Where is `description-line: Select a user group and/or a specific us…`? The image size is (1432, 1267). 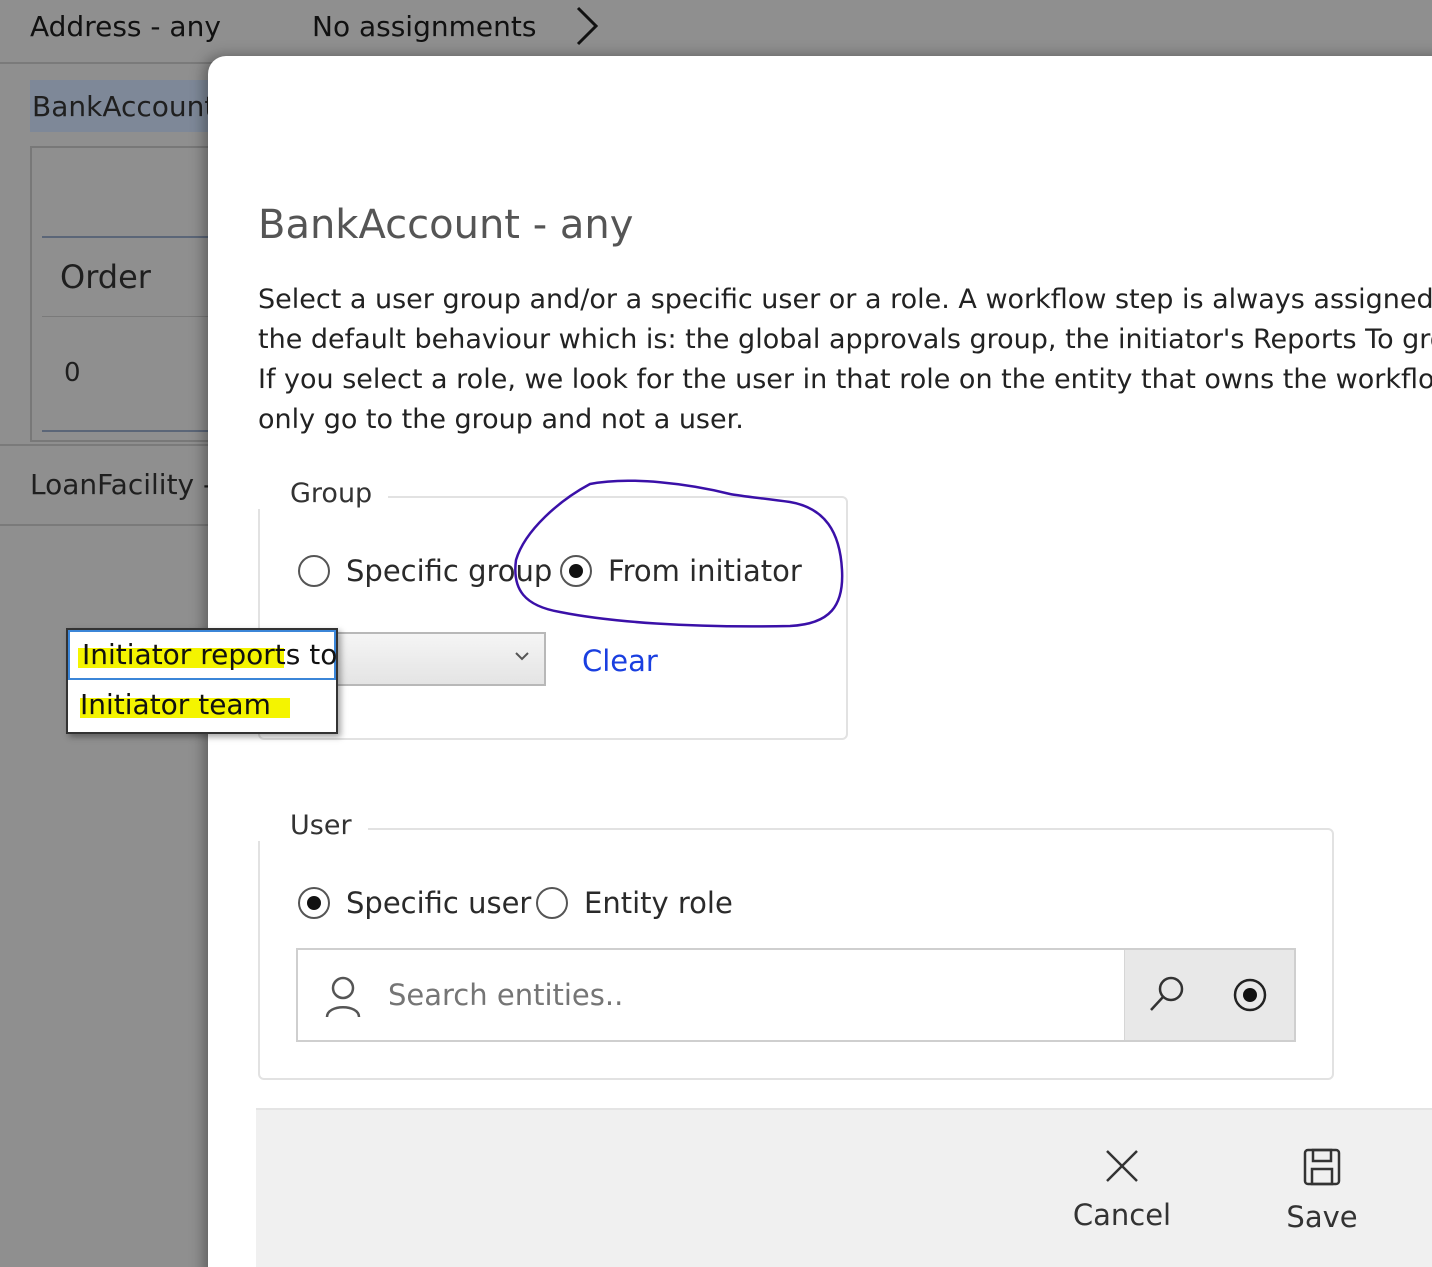
description-line: Select a user group and/or a specific us… is located at coordinates (845, 299).